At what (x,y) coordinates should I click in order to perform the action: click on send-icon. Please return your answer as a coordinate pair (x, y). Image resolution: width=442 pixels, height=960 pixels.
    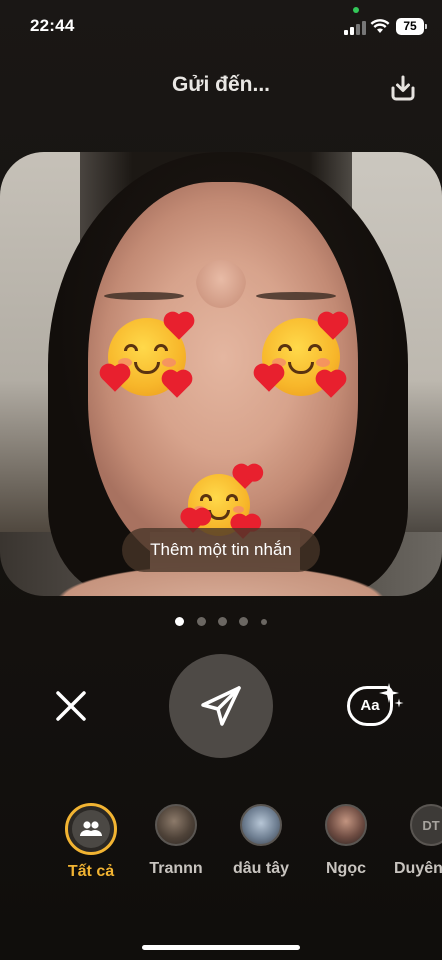
    Looking at the image, I should click on (221, 706).